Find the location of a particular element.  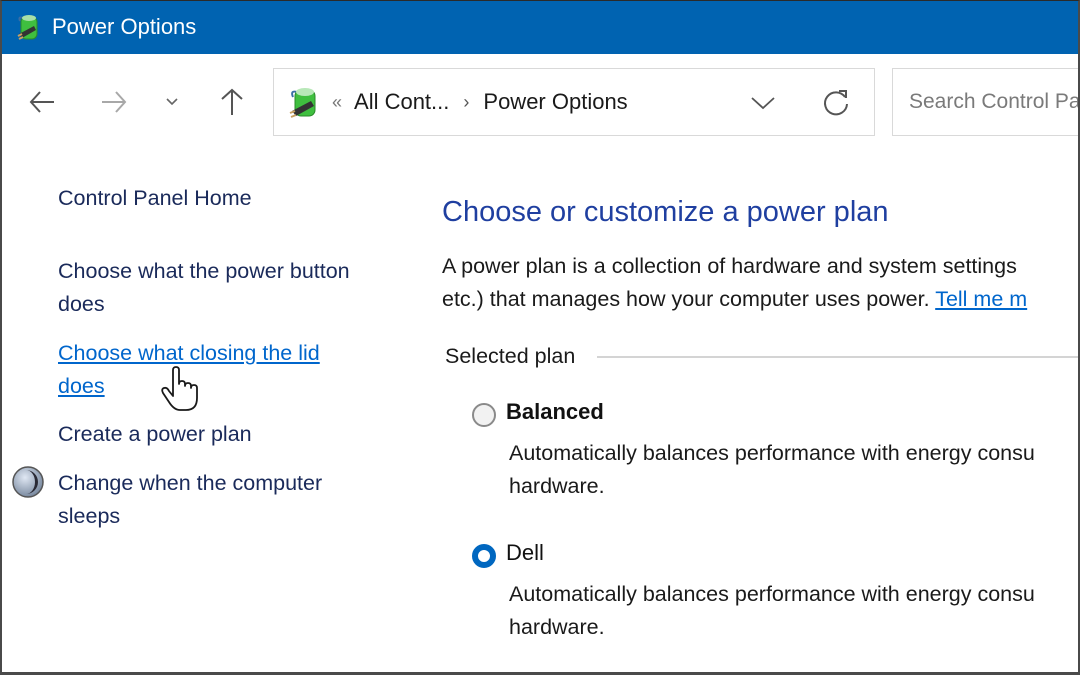

arrow-left-icon is located at coordinates (41, 102).